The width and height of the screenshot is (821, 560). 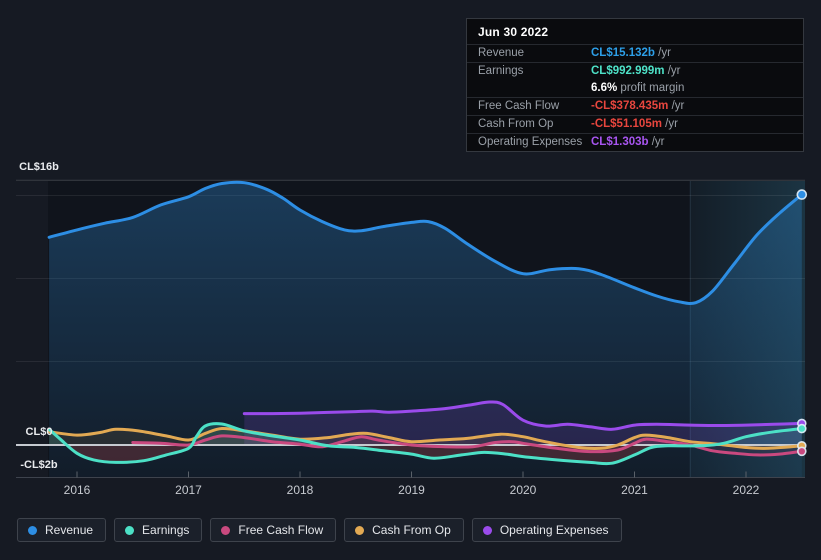 I want to click on profit-margin-value: 6.6%, so click(x=604, y=88).